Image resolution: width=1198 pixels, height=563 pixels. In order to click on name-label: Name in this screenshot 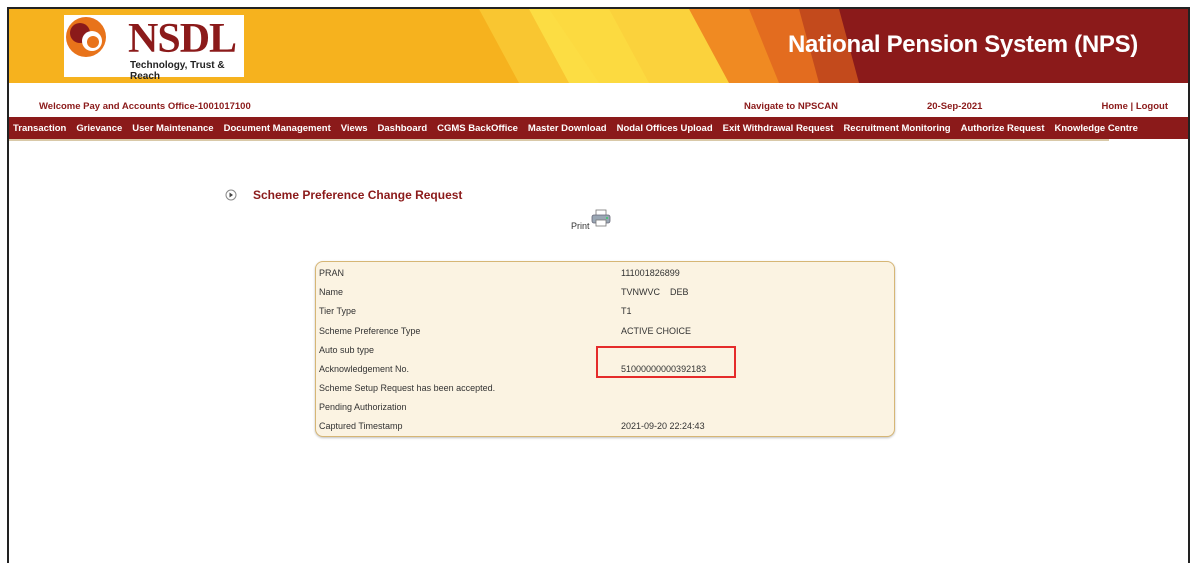, I will do `click(331, 292)`.